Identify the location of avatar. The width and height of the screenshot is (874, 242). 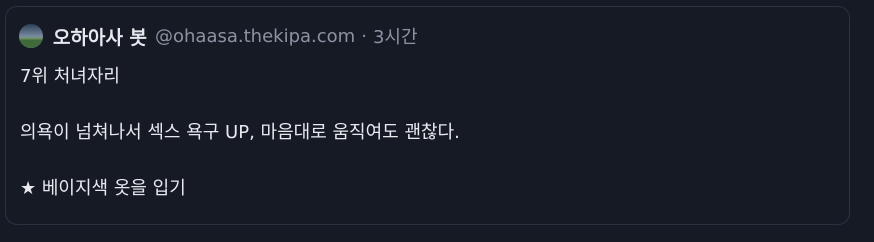
(31, 36).